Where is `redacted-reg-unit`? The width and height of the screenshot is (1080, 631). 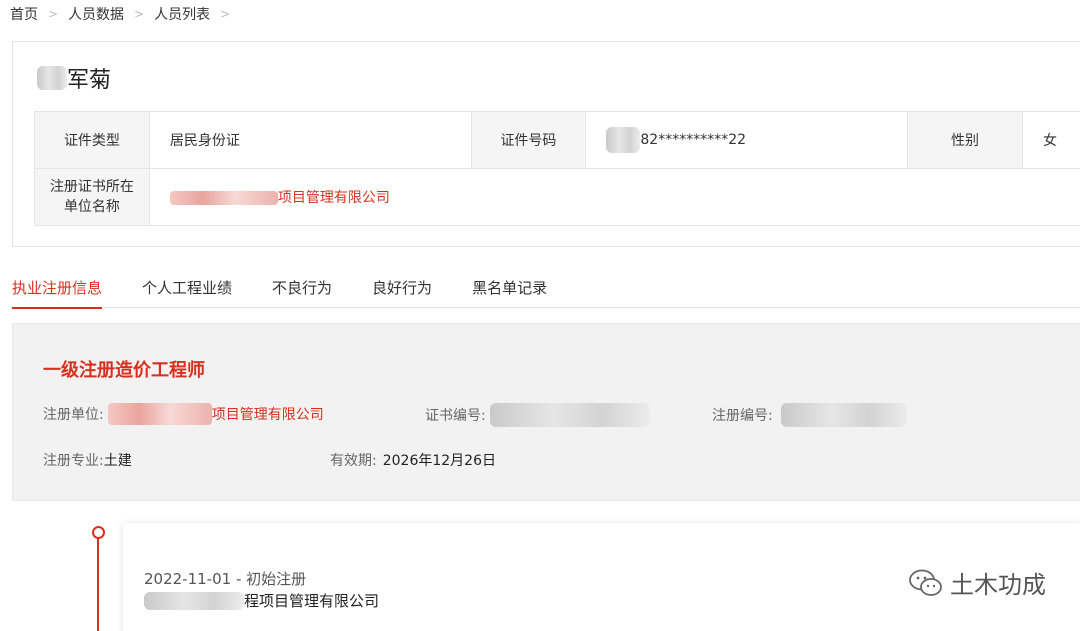
redacted-reg-unit is located at coordinates (159, 414).